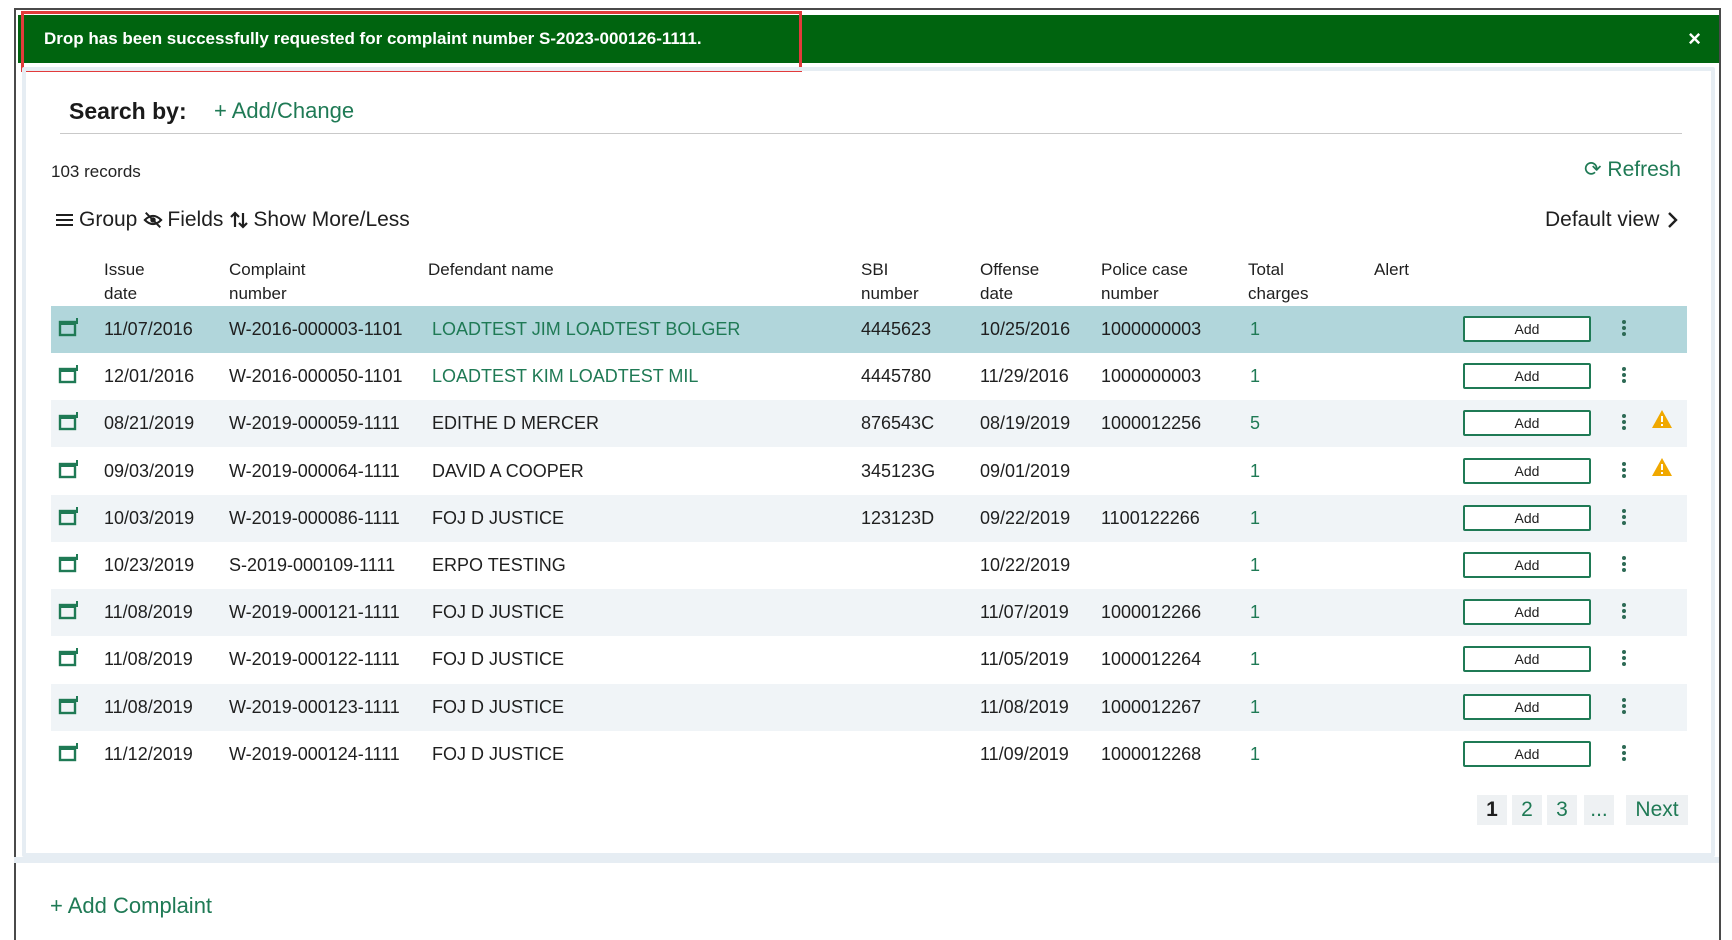  What do you see at coordinates (586, 329) in the screenshot?
I see `cell-defendant-name: LOADTEST JIM LOADTEST BOLGER` at bounding box center [586, 329].